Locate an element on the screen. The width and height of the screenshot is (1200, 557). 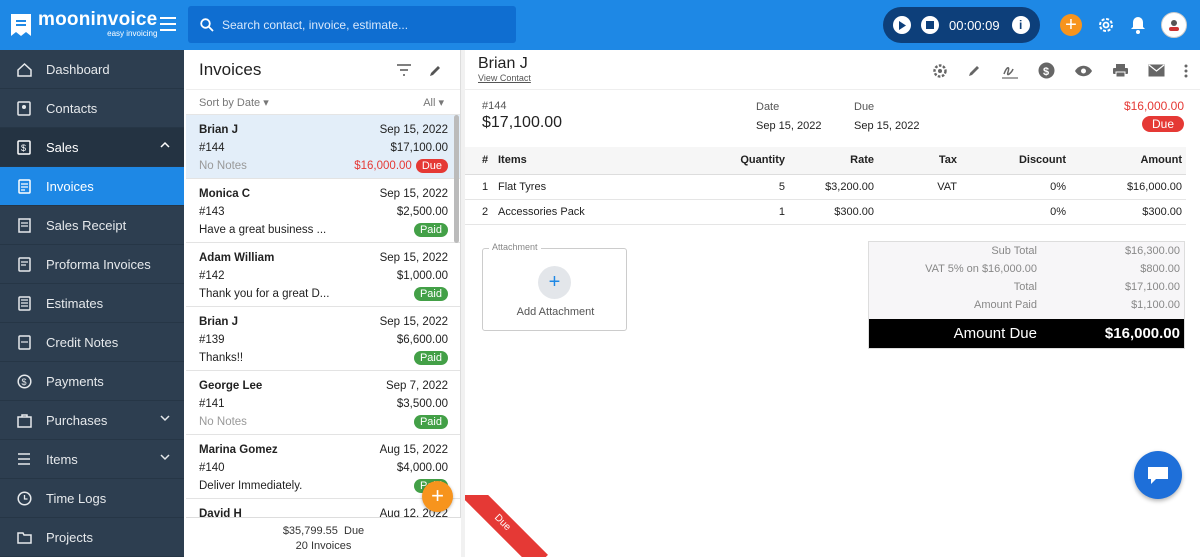
view-contact-link: View Contact is located at coordinates (504, 78).